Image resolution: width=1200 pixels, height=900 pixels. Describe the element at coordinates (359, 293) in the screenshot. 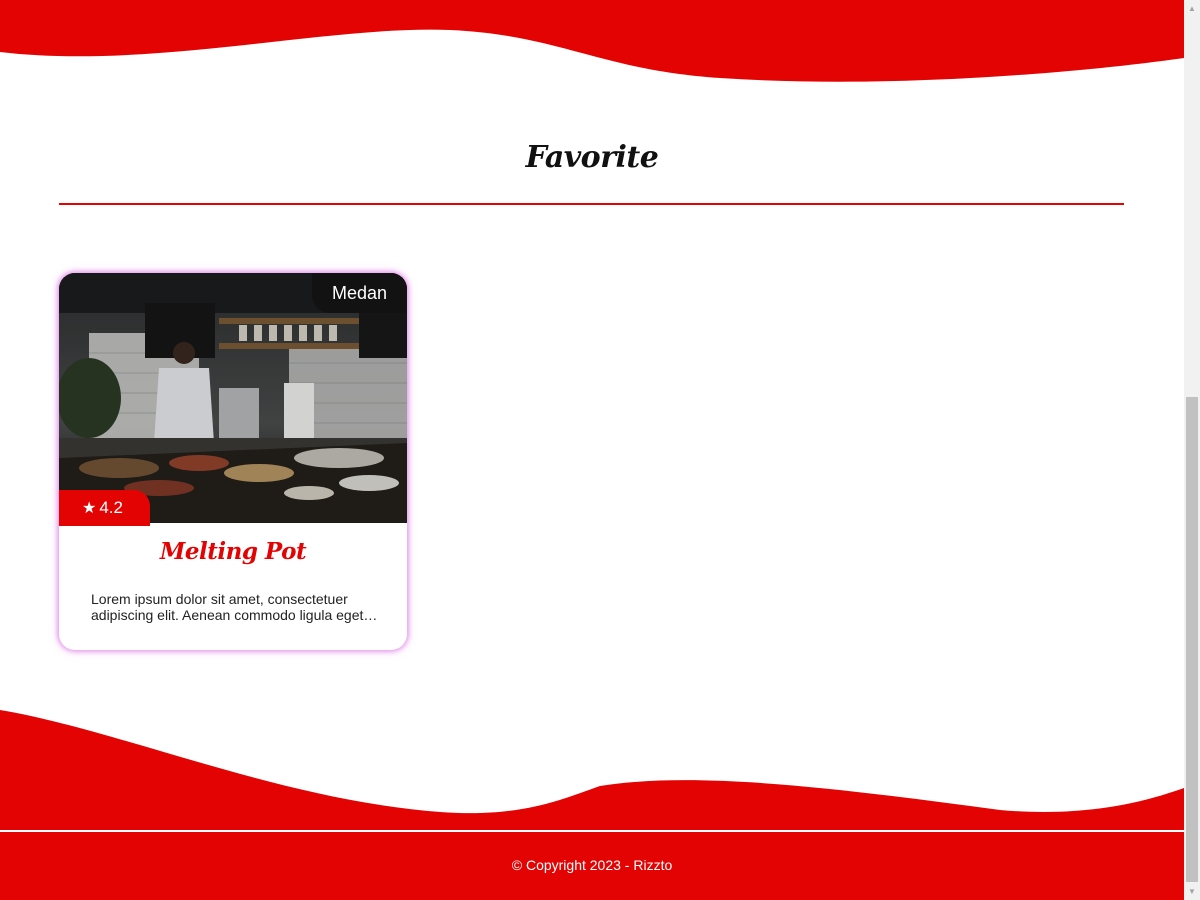

I see `city-tag: Medan` at that location.